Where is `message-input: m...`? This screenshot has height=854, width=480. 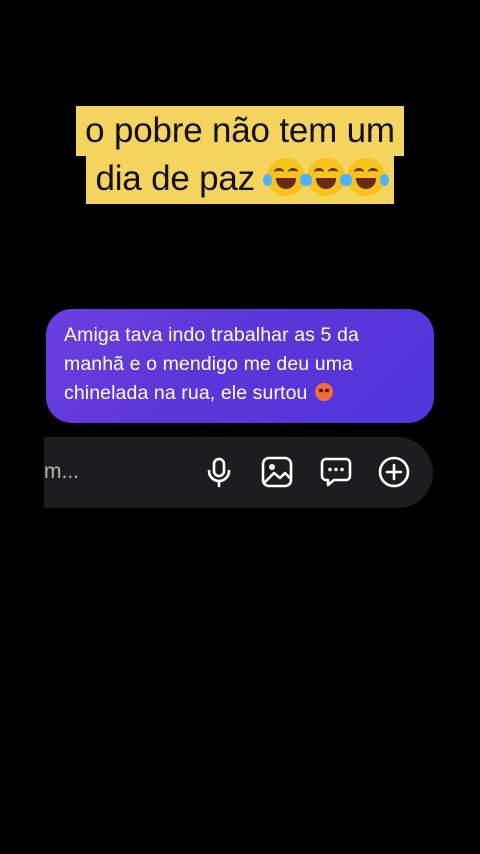 message-input: m... is located at coordinates (61, 472).